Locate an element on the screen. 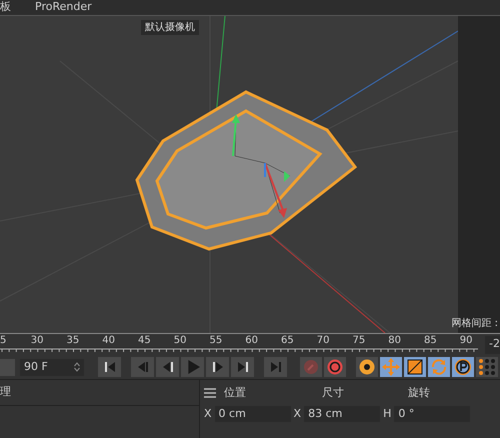 Image resolution: width=500 pixels, height=438 pixels. move-icon is located at coordinates (391, 367).